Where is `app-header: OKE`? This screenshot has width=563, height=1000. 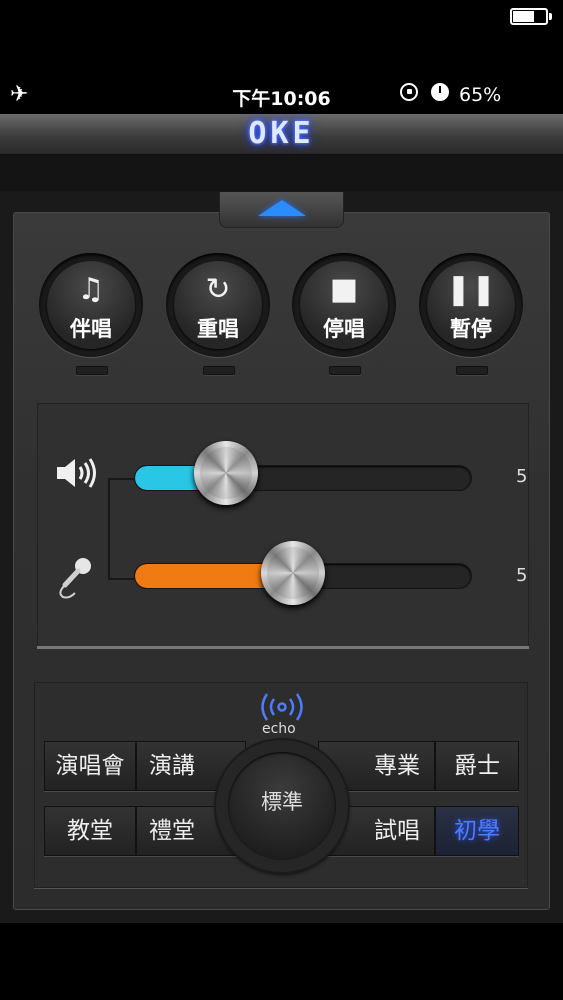
app-header: OKE is located at coordinates (281, 134).